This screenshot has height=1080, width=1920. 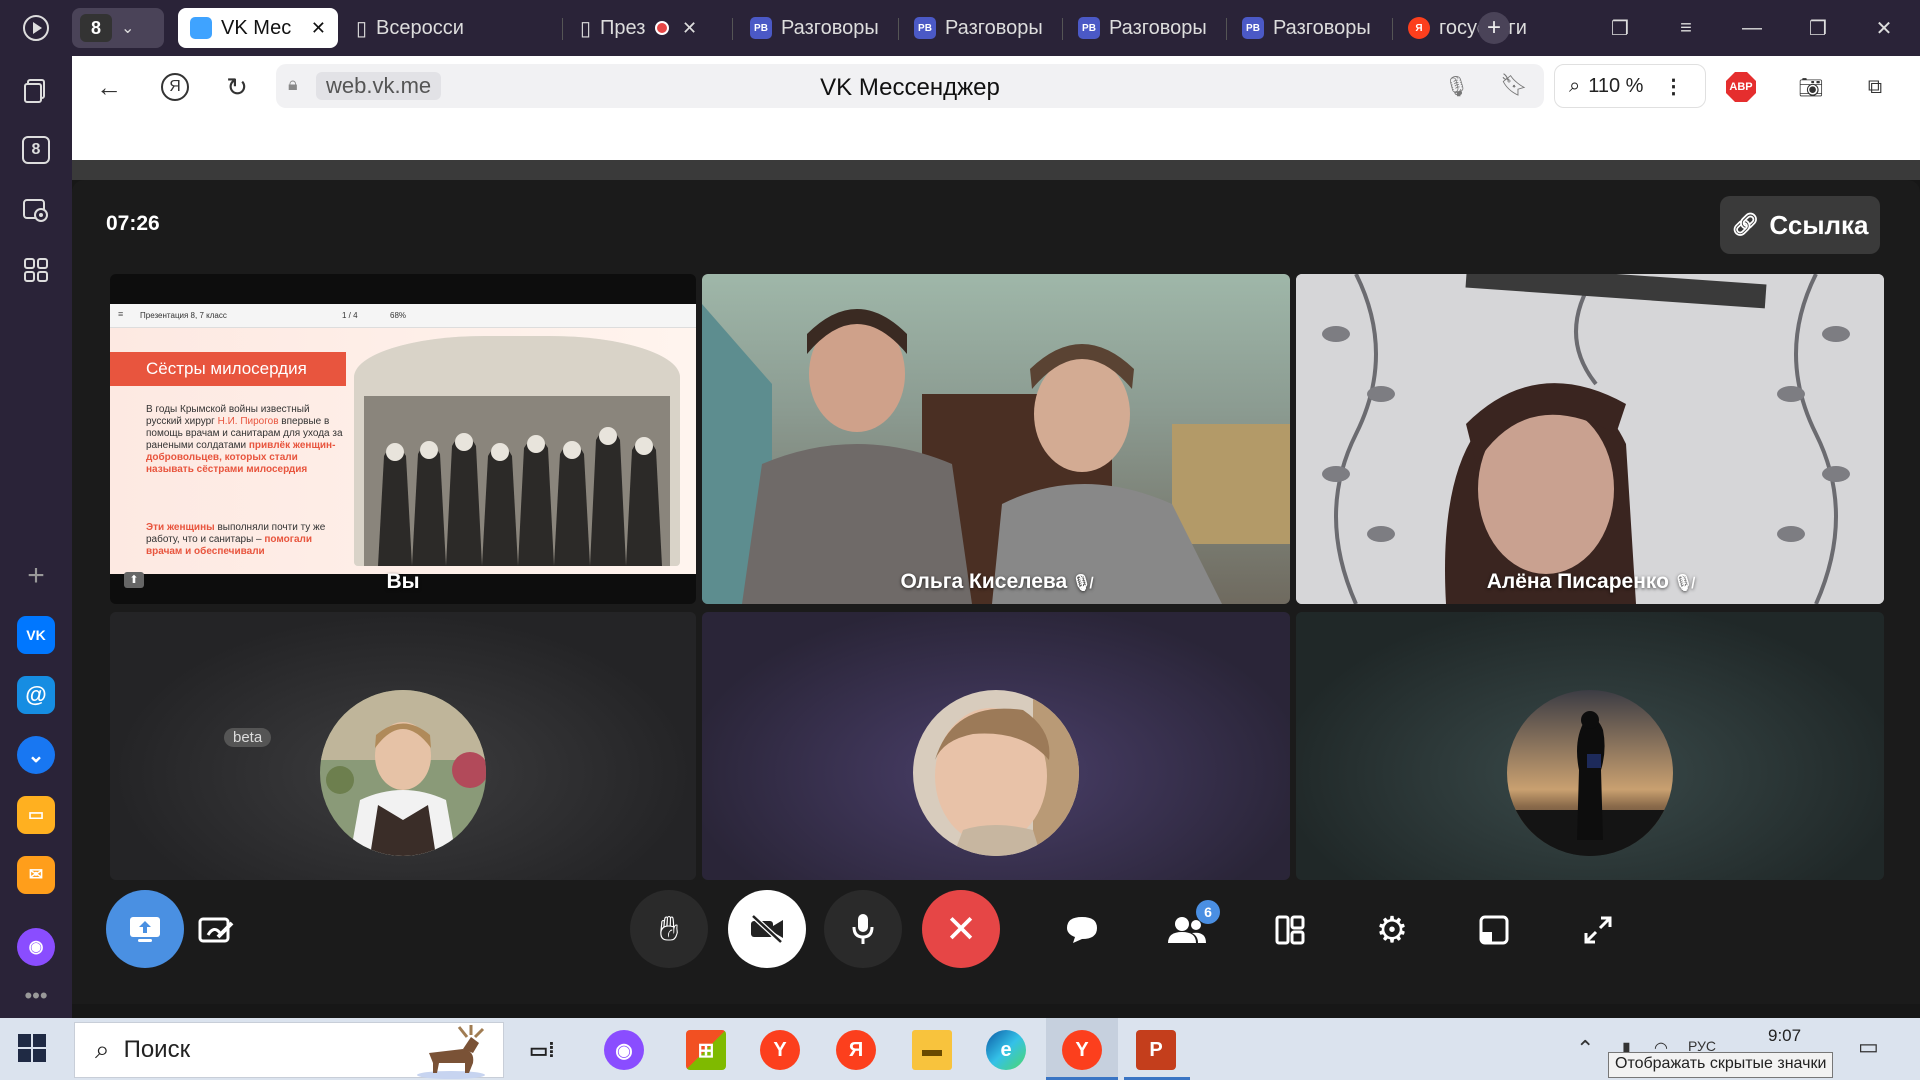 I want to click on link-button-label: Ссылка, so click(x=1819, y=224).